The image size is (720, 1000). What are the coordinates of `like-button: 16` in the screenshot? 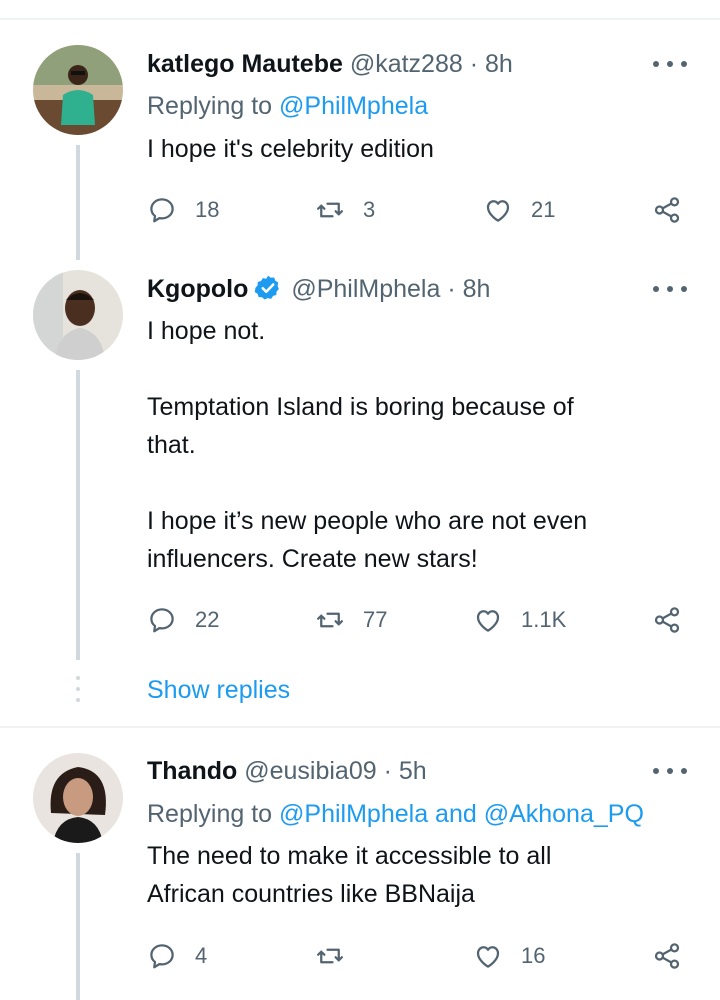 It's located at (509, 956).